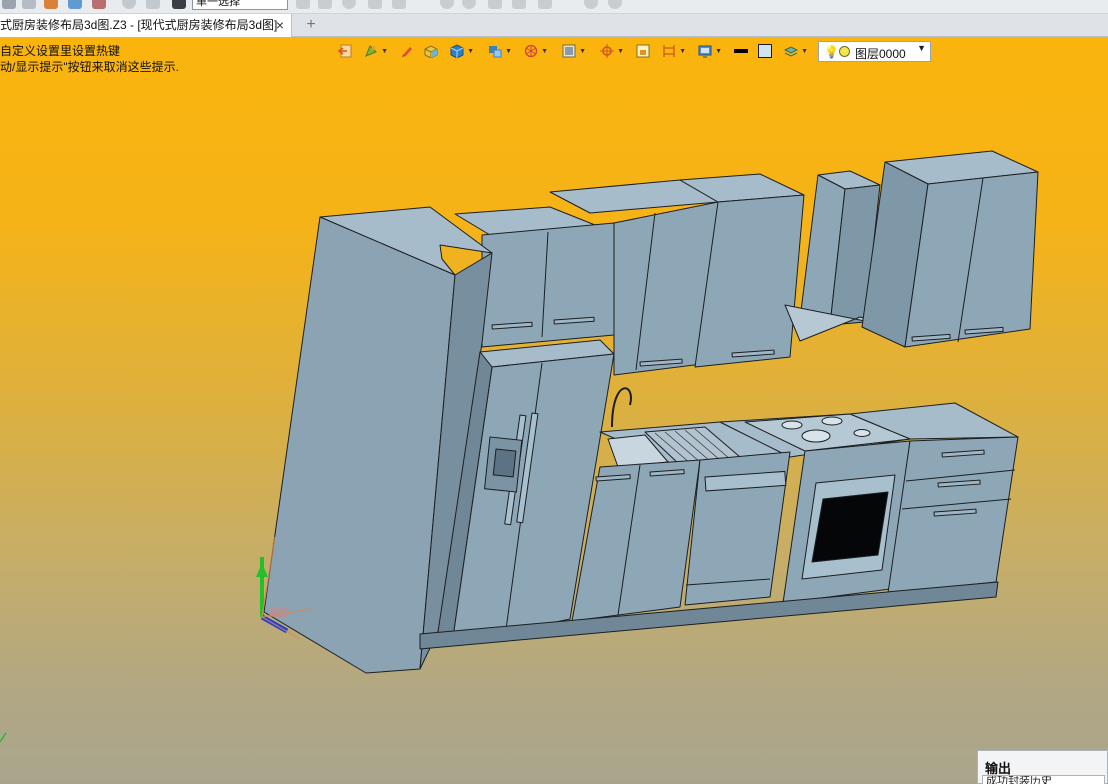 The width and height of the screenshot is (1108, 784). What do you see at coordinates (311, 25) in the screenshot?
I see `new-tab-button: +` at bounding box center [311, 25].